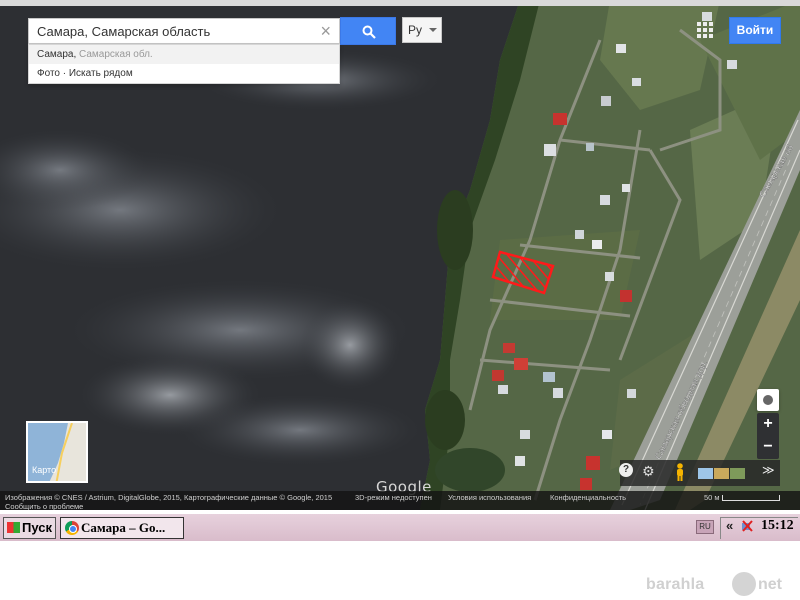 This screenshot has height=600, width=800. What do you see at coordinates (400, 527) in the screenshot?
I see `taskbar: Пуск Самара – Go... RU « 15:12` at bounding box center [400, 527].